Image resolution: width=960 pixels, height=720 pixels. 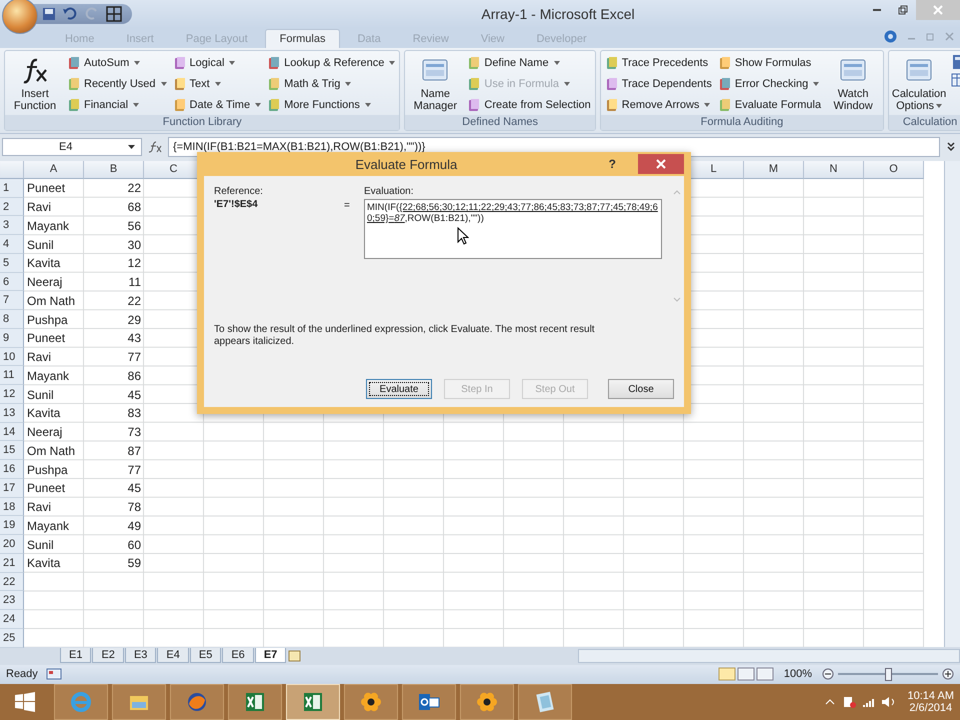 What do you see at coordinates (529, 63) in the screenshot?
I see `ribbon-button: Define Name` at bounding box center [529, 63].